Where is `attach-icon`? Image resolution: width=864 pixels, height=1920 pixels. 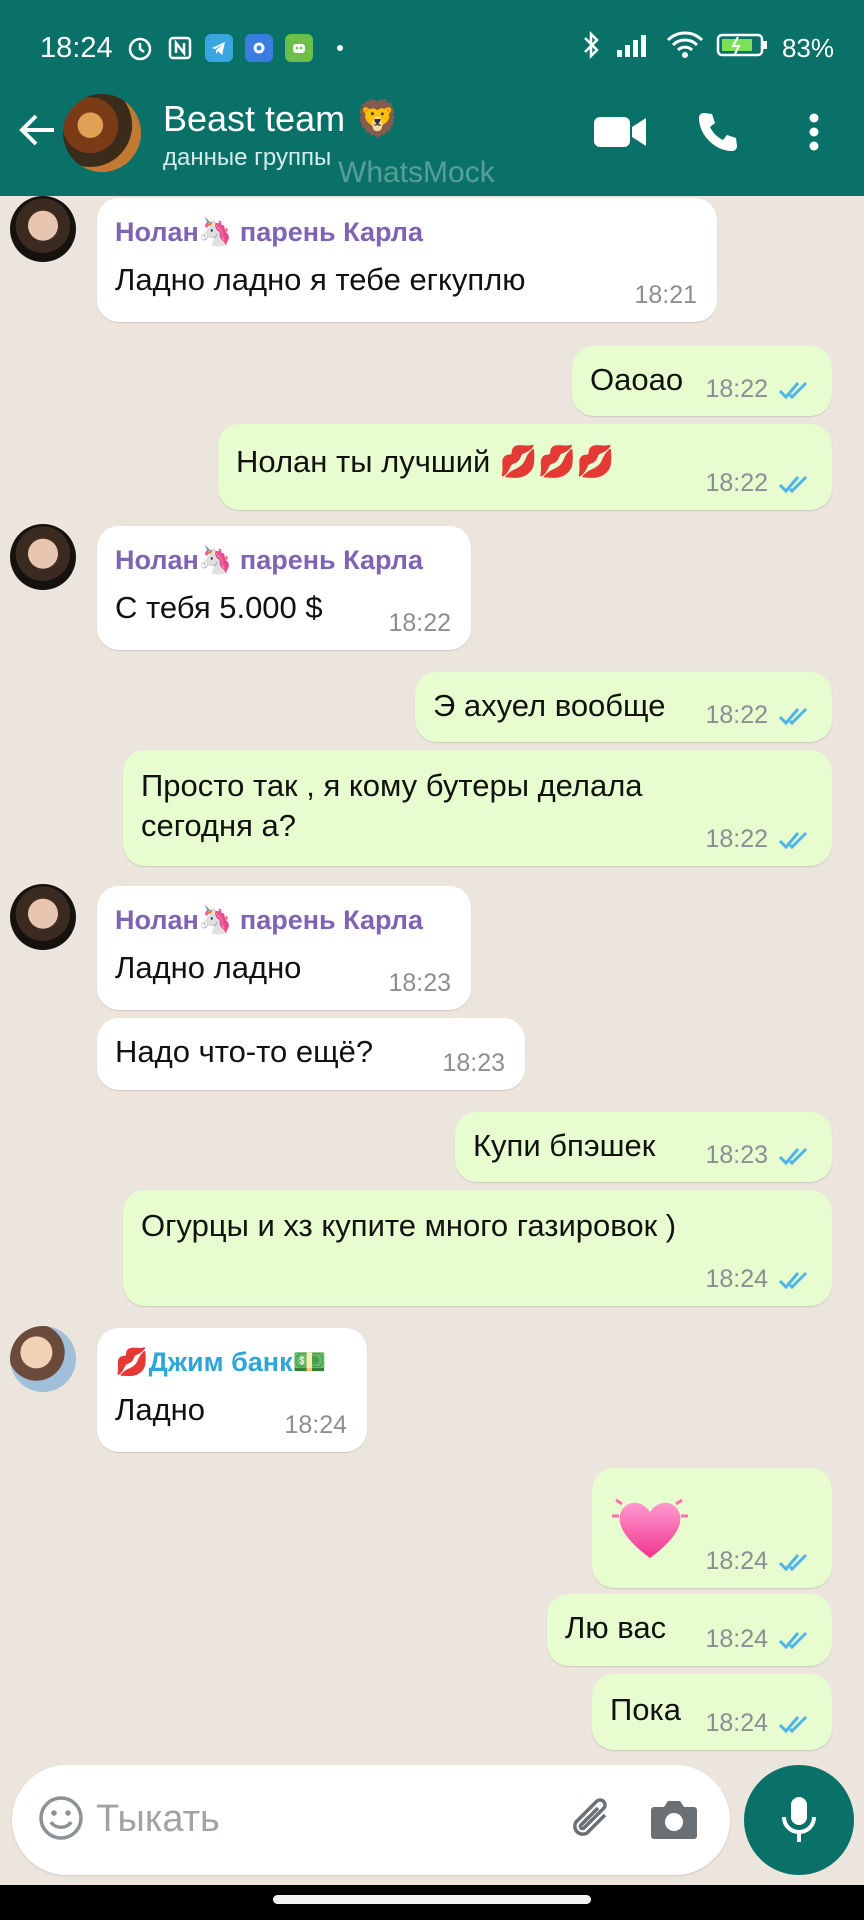 attach-icon is located at coordinates (592, 1819).